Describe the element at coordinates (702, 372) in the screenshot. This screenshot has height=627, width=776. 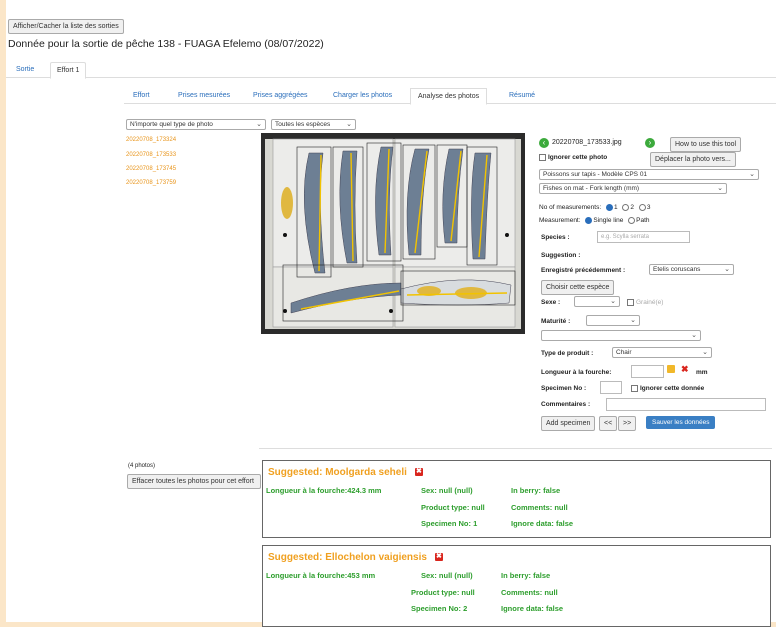
I see `fork-unit: mm` at that location.